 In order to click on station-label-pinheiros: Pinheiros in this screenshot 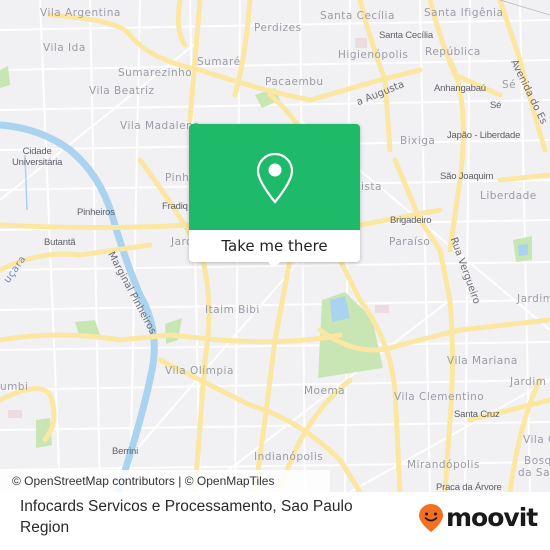, I will do `click(96, 212)`.